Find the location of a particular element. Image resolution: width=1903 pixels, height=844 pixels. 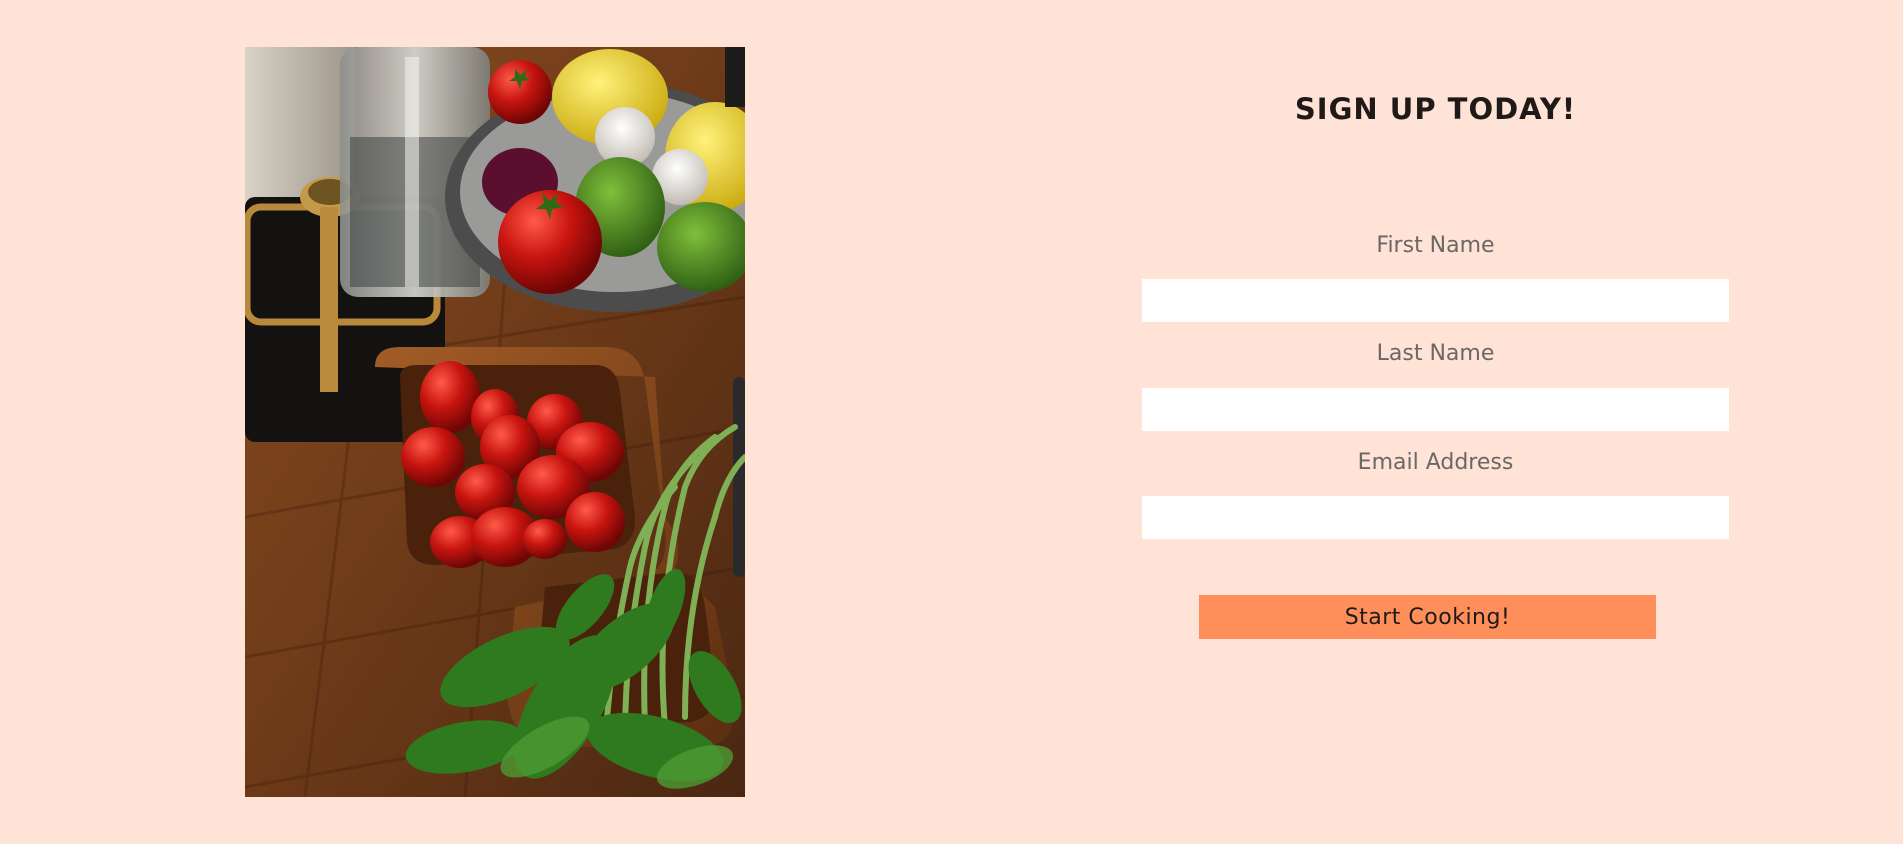

email-address-label: Email Address is located at coordinates (1435, 462).